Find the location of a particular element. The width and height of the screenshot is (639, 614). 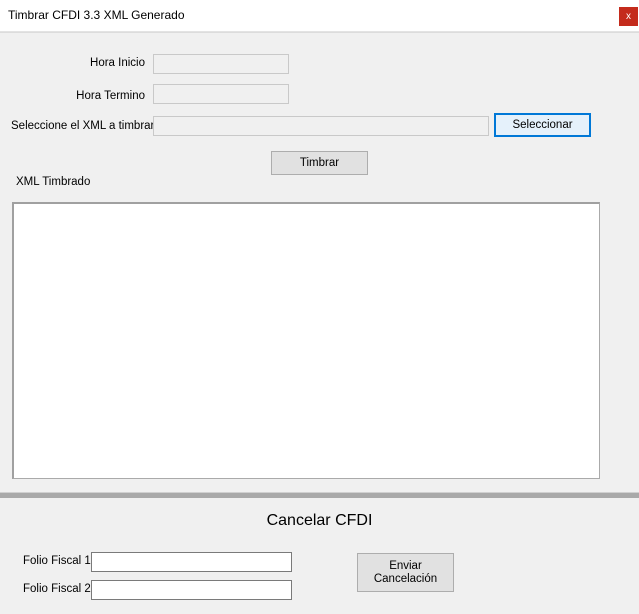

folio-fiscal-2-label: Folio Fiscal 2: is located at coordinates (58, 589).